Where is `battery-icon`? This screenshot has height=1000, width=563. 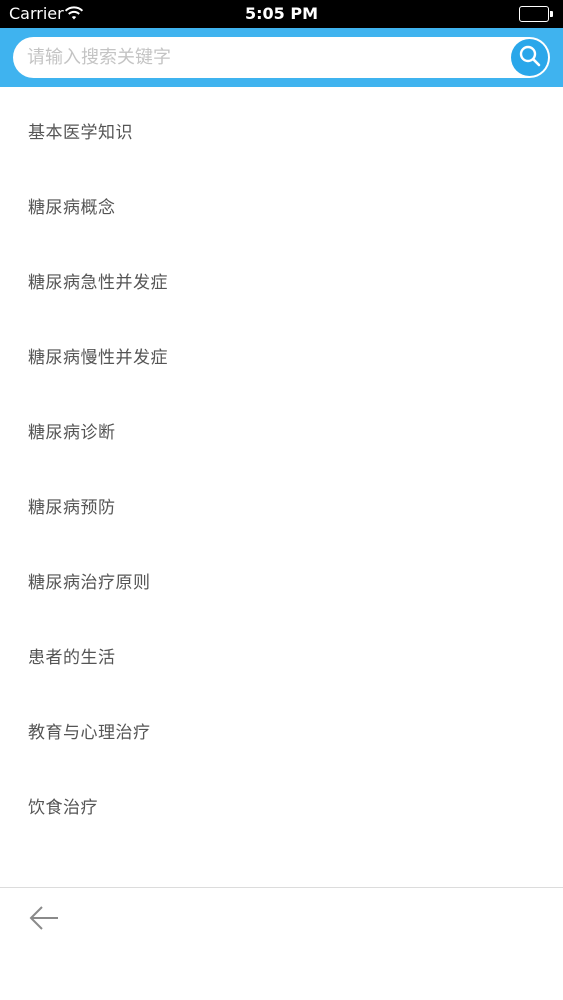 battery-icon is located at coordinates (536, 14).